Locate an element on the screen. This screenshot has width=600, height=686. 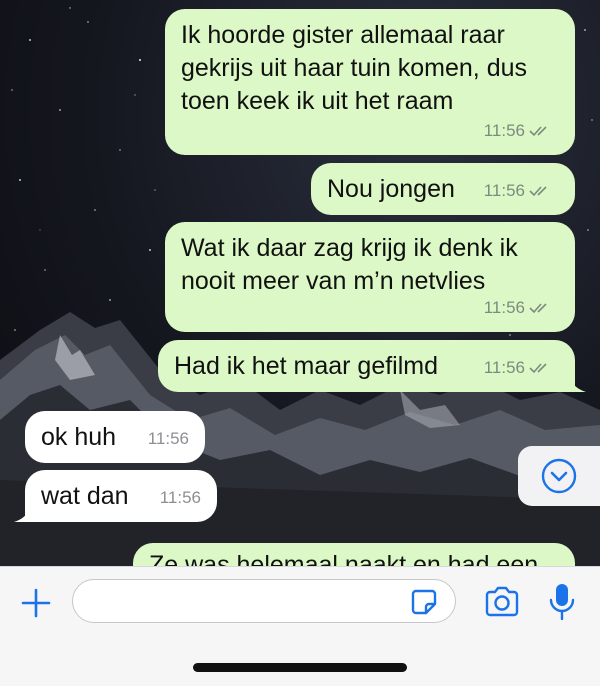
scroll-to-bottom-button is located at coordinates (559, 476).